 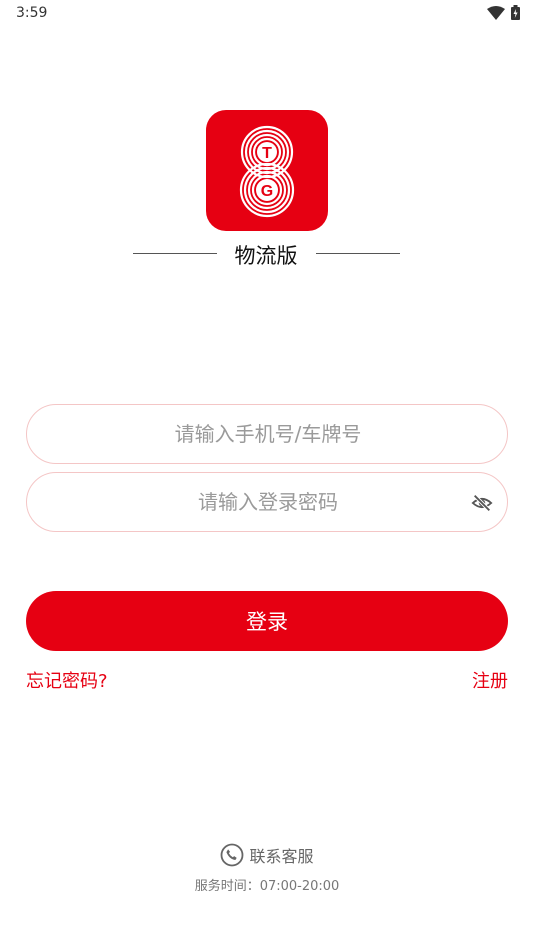 What do you see at coordinates (267, 621) in the screenshot?
I see `login-button: 登录` at bounding box center [267, 621].